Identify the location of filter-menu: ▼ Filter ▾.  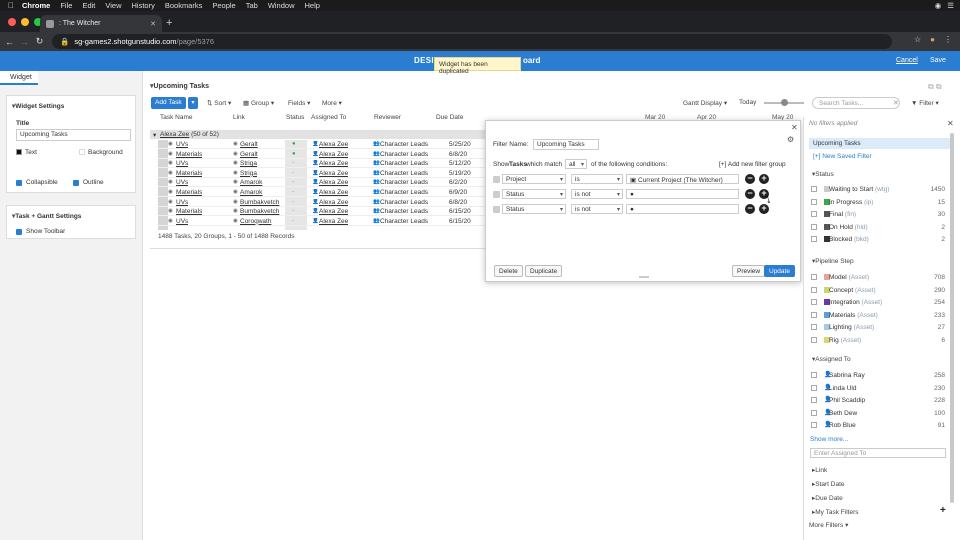
(925, 103).